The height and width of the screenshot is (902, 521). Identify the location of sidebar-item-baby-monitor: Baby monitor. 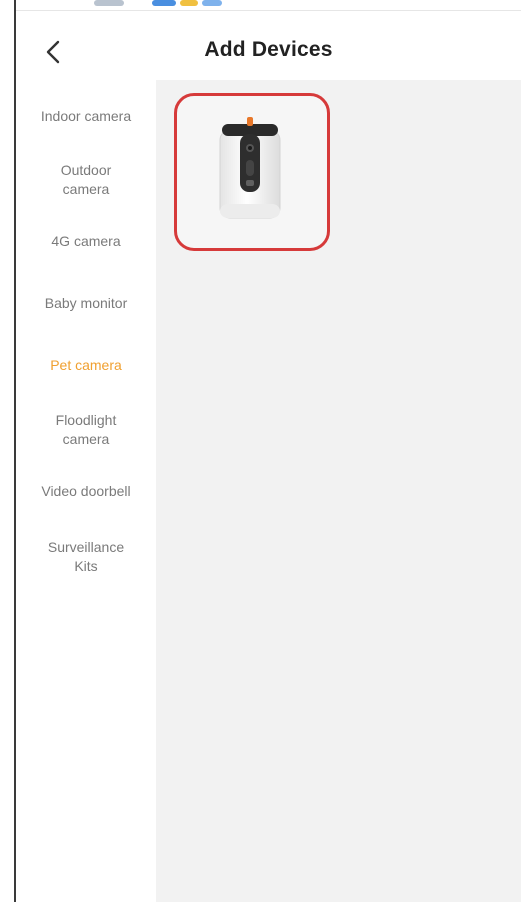
(86, 303).